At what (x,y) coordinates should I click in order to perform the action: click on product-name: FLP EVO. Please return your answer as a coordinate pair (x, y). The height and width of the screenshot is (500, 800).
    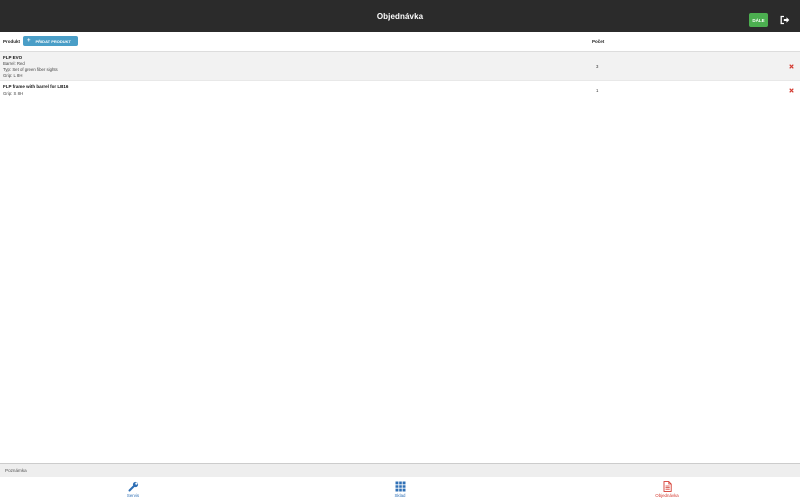
    Looking at the image, I should click on (13, 57).